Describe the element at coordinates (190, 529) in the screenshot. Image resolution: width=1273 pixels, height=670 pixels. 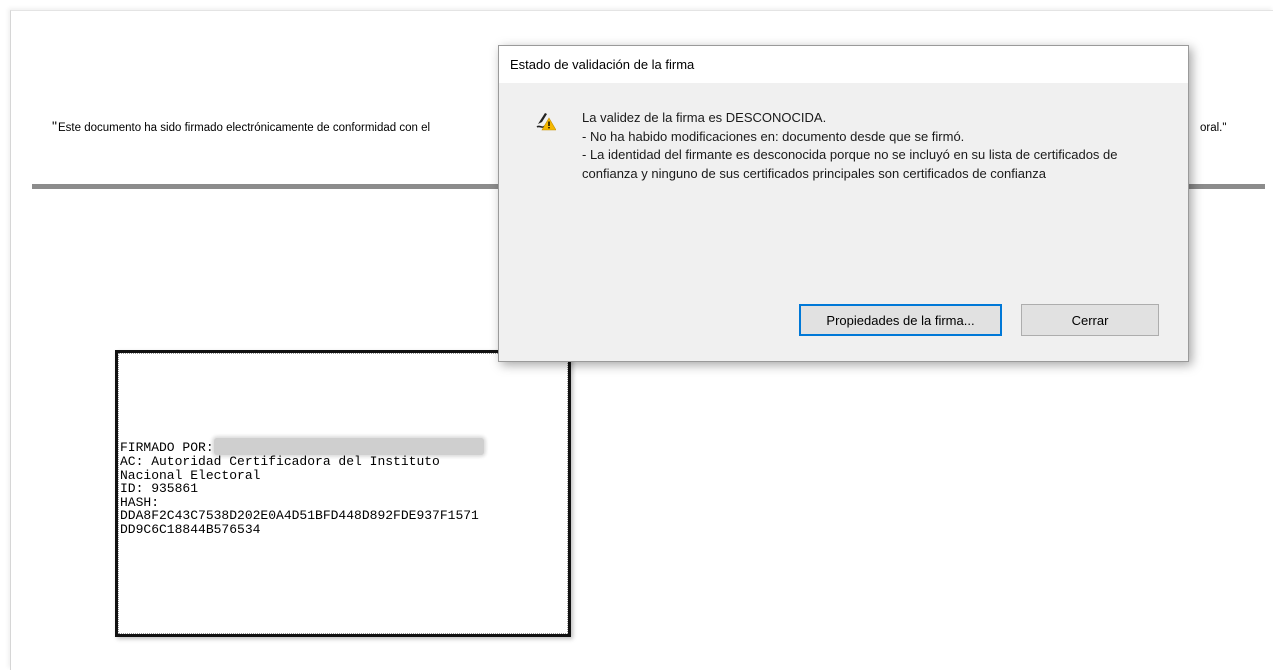
I see `hash-value-2: DD9C6C18844B576534` at that location.